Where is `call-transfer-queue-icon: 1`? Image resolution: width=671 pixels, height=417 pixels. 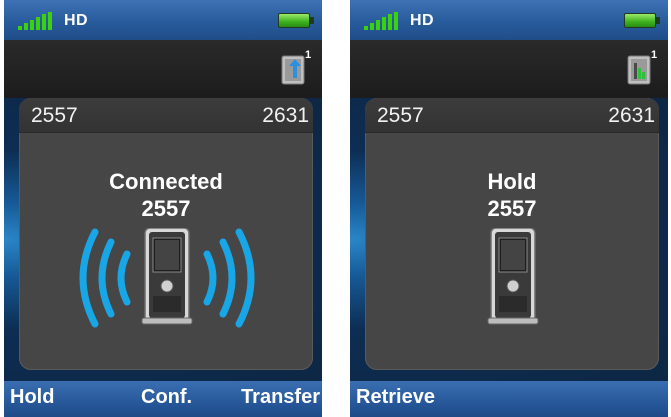
call-transfer-queue-icon: 1 is located at coordinates (297, 68).